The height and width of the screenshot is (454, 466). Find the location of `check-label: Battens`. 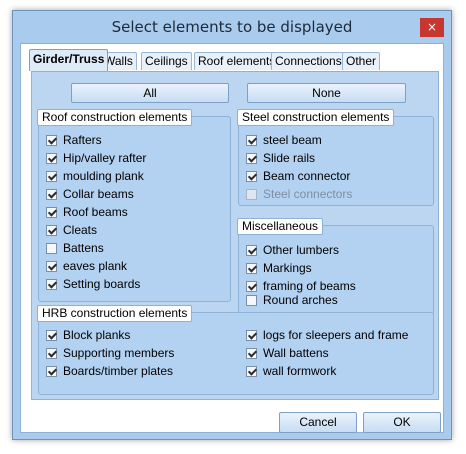

check-label: Battens is located at coordinates (83, 248).